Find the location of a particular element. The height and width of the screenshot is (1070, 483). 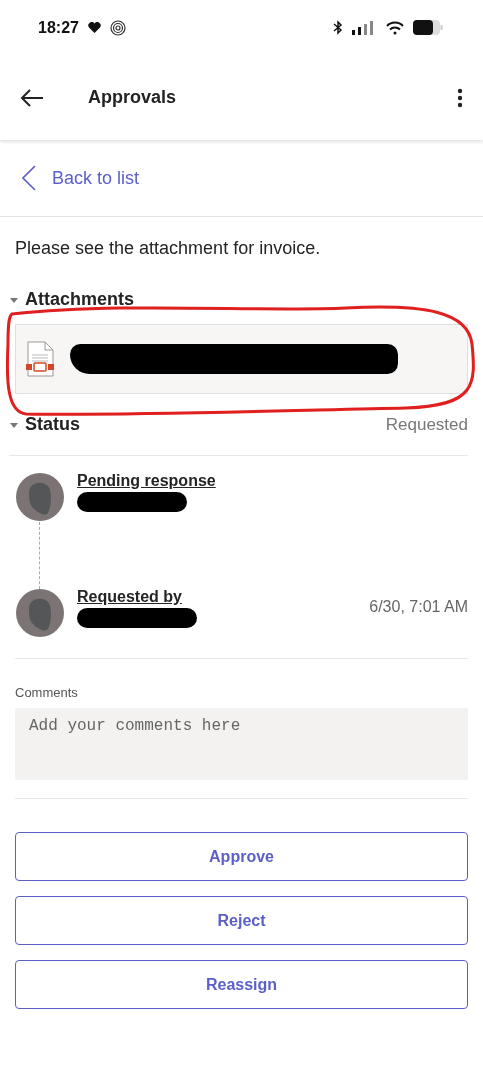

back-link: Back to list is located at coordinates (241, 178).